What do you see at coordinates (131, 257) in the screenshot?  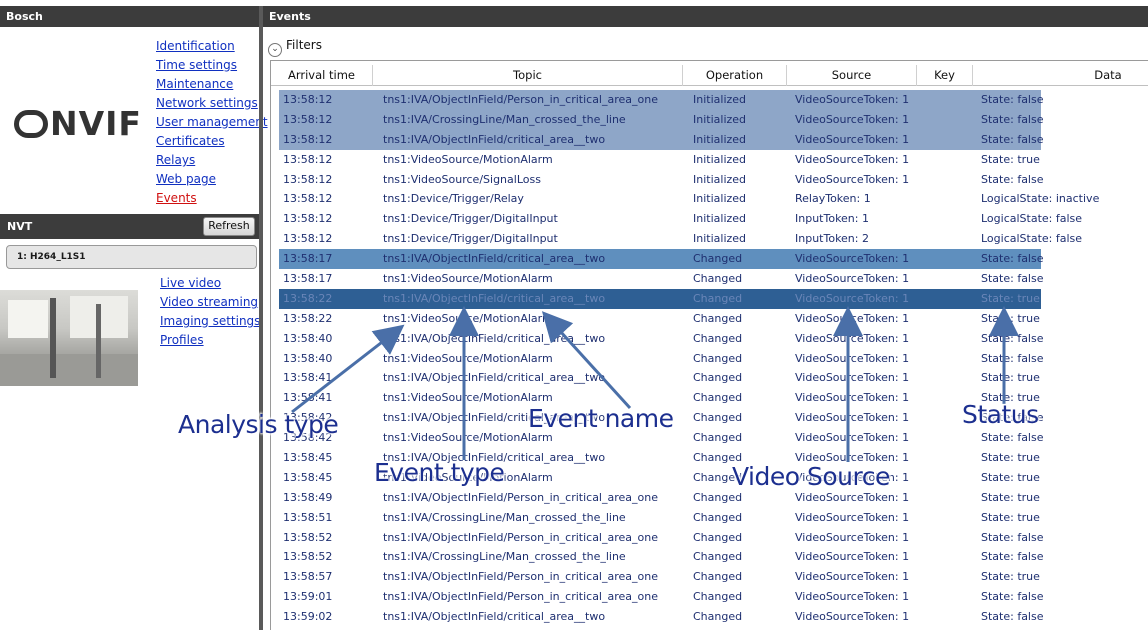 I see `profile-selector: 1: H264_L1S1` at bounding box center [131, 257].